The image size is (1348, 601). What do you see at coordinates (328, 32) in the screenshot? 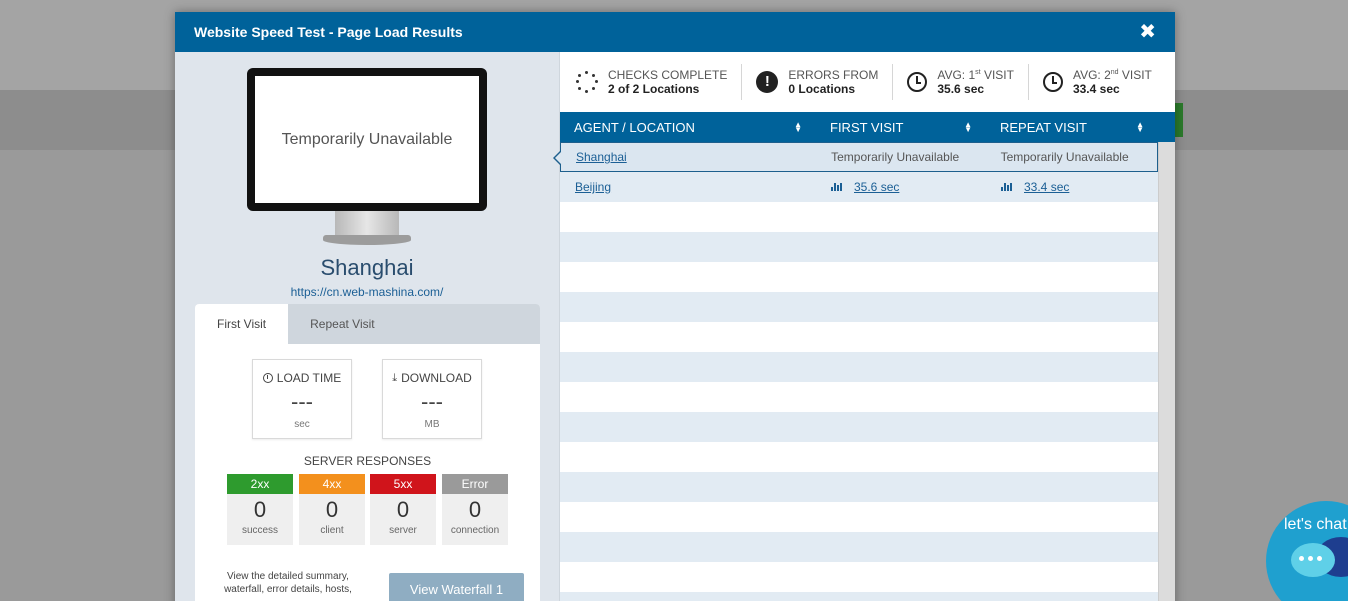
I see `modal-title: Website Speed Test - Page Load Results` at bounding box center [328, 32].